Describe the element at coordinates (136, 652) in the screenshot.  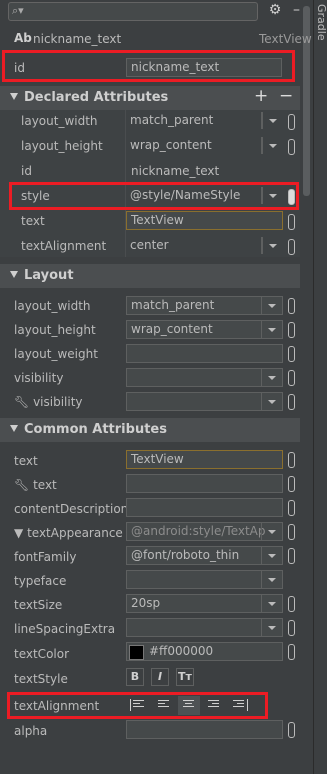
I see `color-swatch` at that location.